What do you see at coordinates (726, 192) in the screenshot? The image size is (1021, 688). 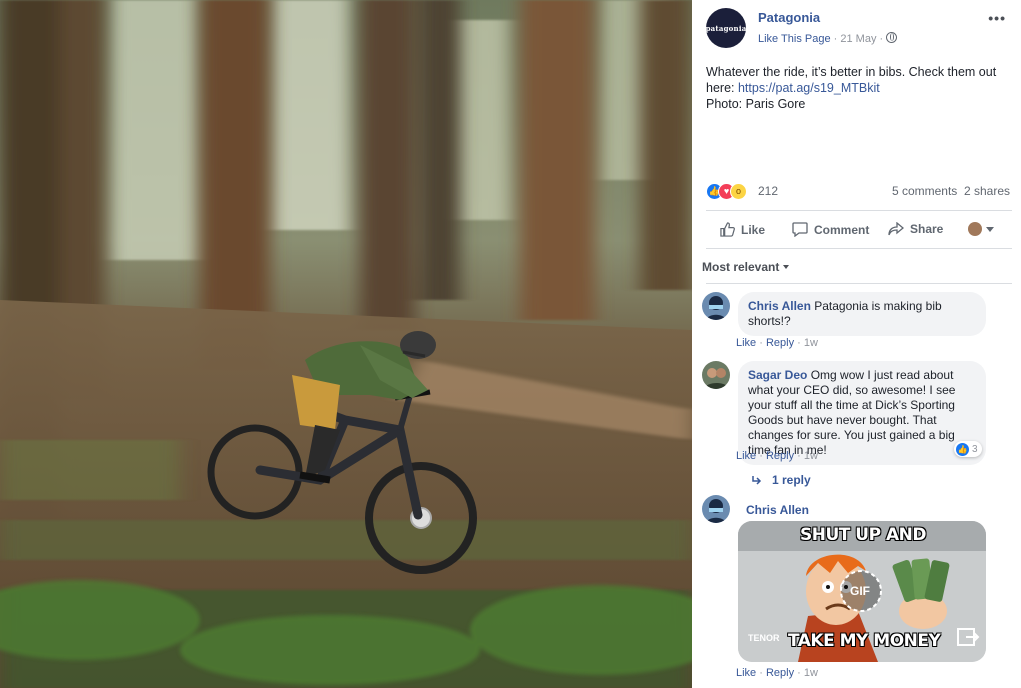 I see `reaction-icons: 👍 ♥ o` at bounding box center [726, 192].